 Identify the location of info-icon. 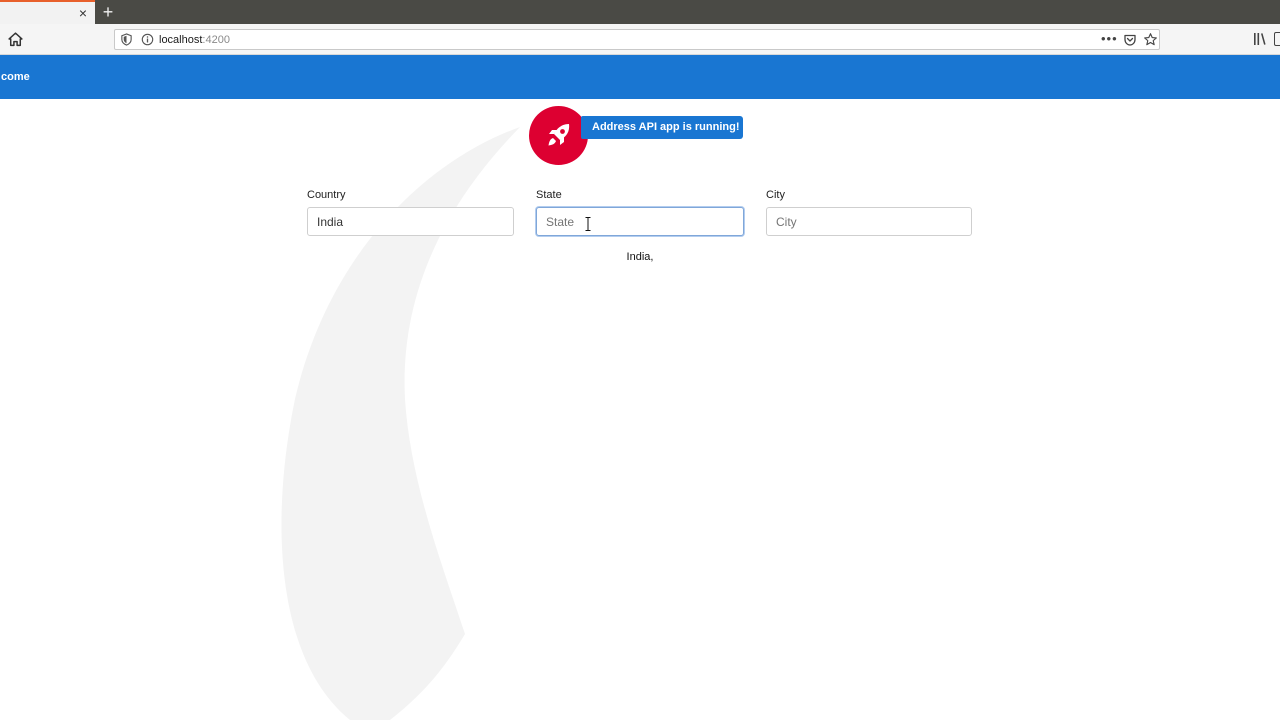
(147, 39).